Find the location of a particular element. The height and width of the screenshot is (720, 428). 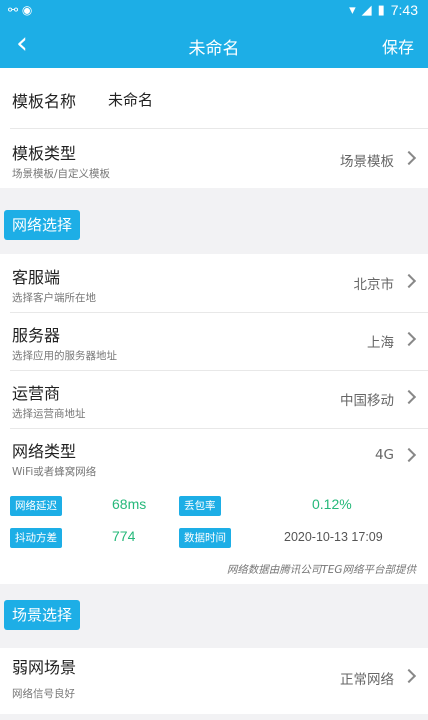

carrier-value: 中国移动 is located at coordinates (367, 401).